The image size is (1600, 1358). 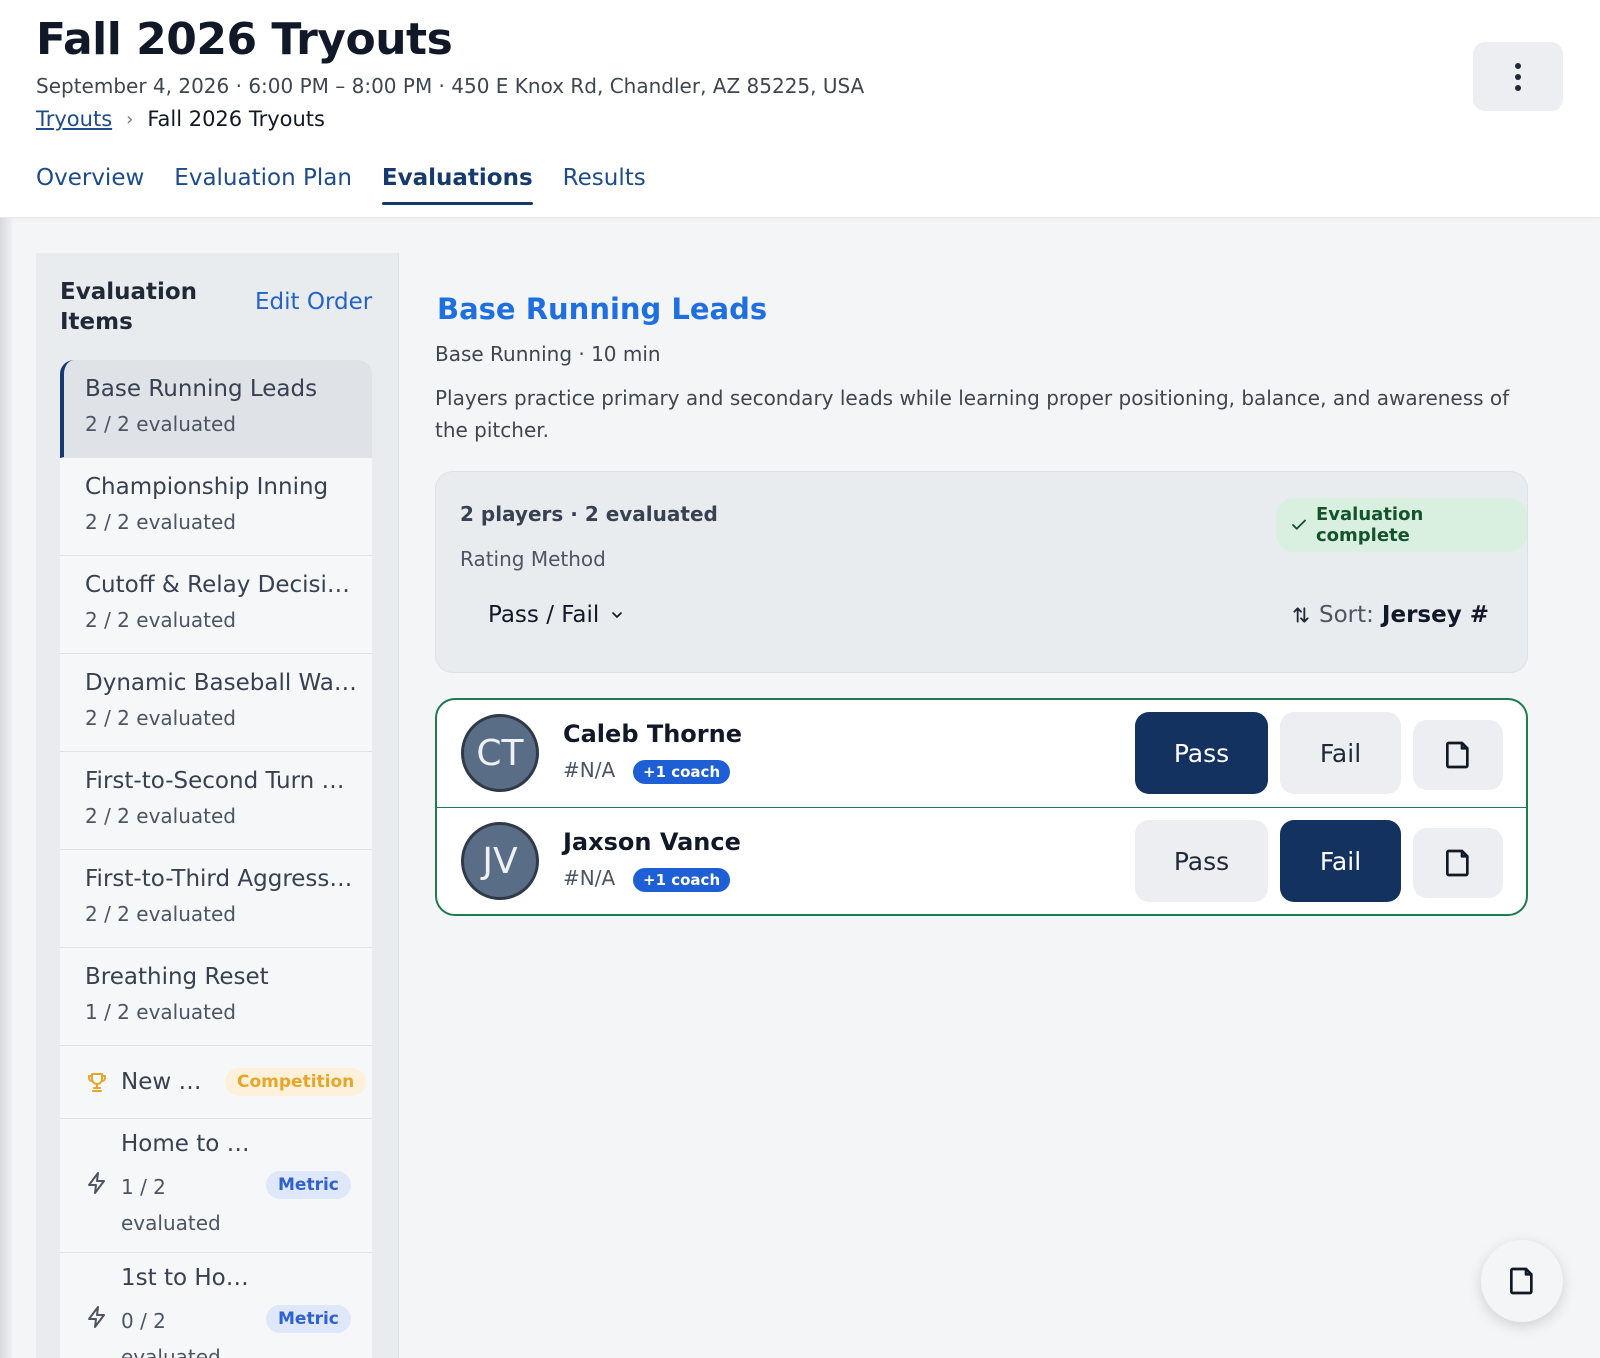 I want to click on evaluation-meta: Base Running · 10 min, so click(x=548, y=354).